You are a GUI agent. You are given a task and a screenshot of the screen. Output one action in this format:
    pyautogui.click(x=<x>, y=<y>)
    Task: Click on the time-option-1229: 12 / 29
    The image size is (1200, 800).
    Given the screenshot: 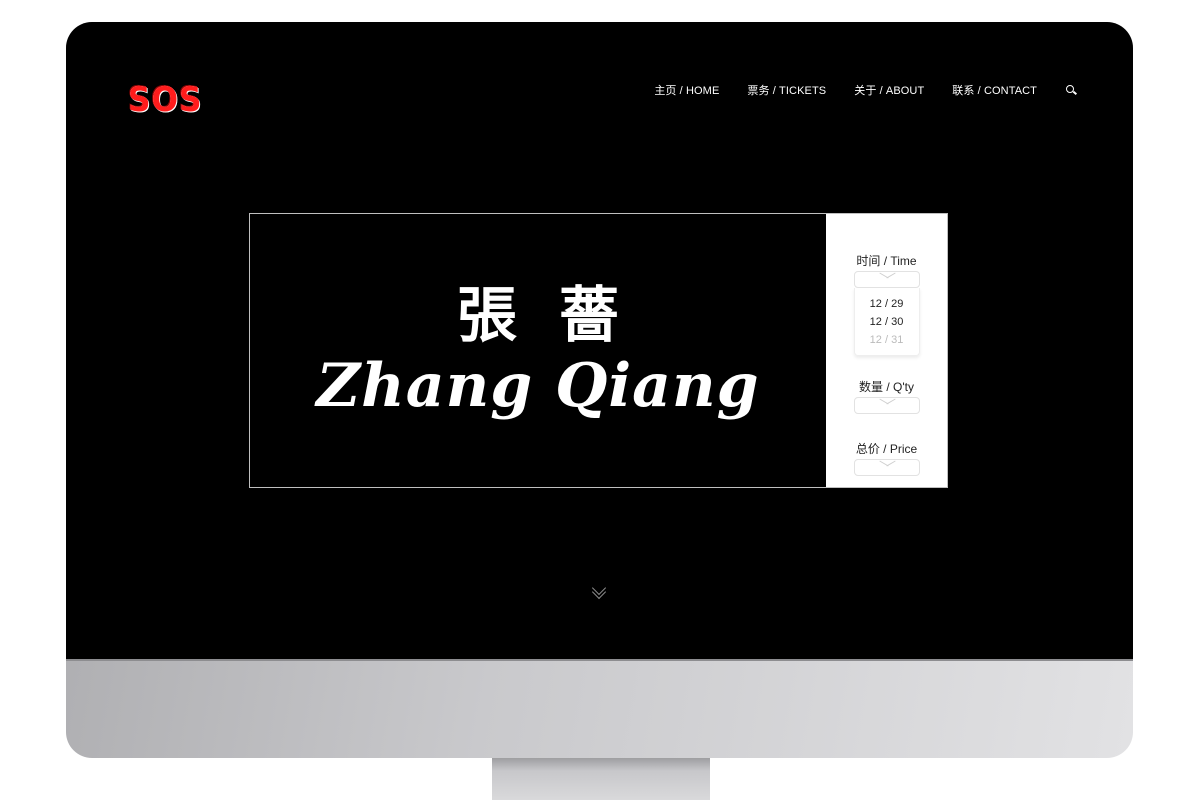 What is the action you would take?
    pyautogui.click(x=887, y=304)
    